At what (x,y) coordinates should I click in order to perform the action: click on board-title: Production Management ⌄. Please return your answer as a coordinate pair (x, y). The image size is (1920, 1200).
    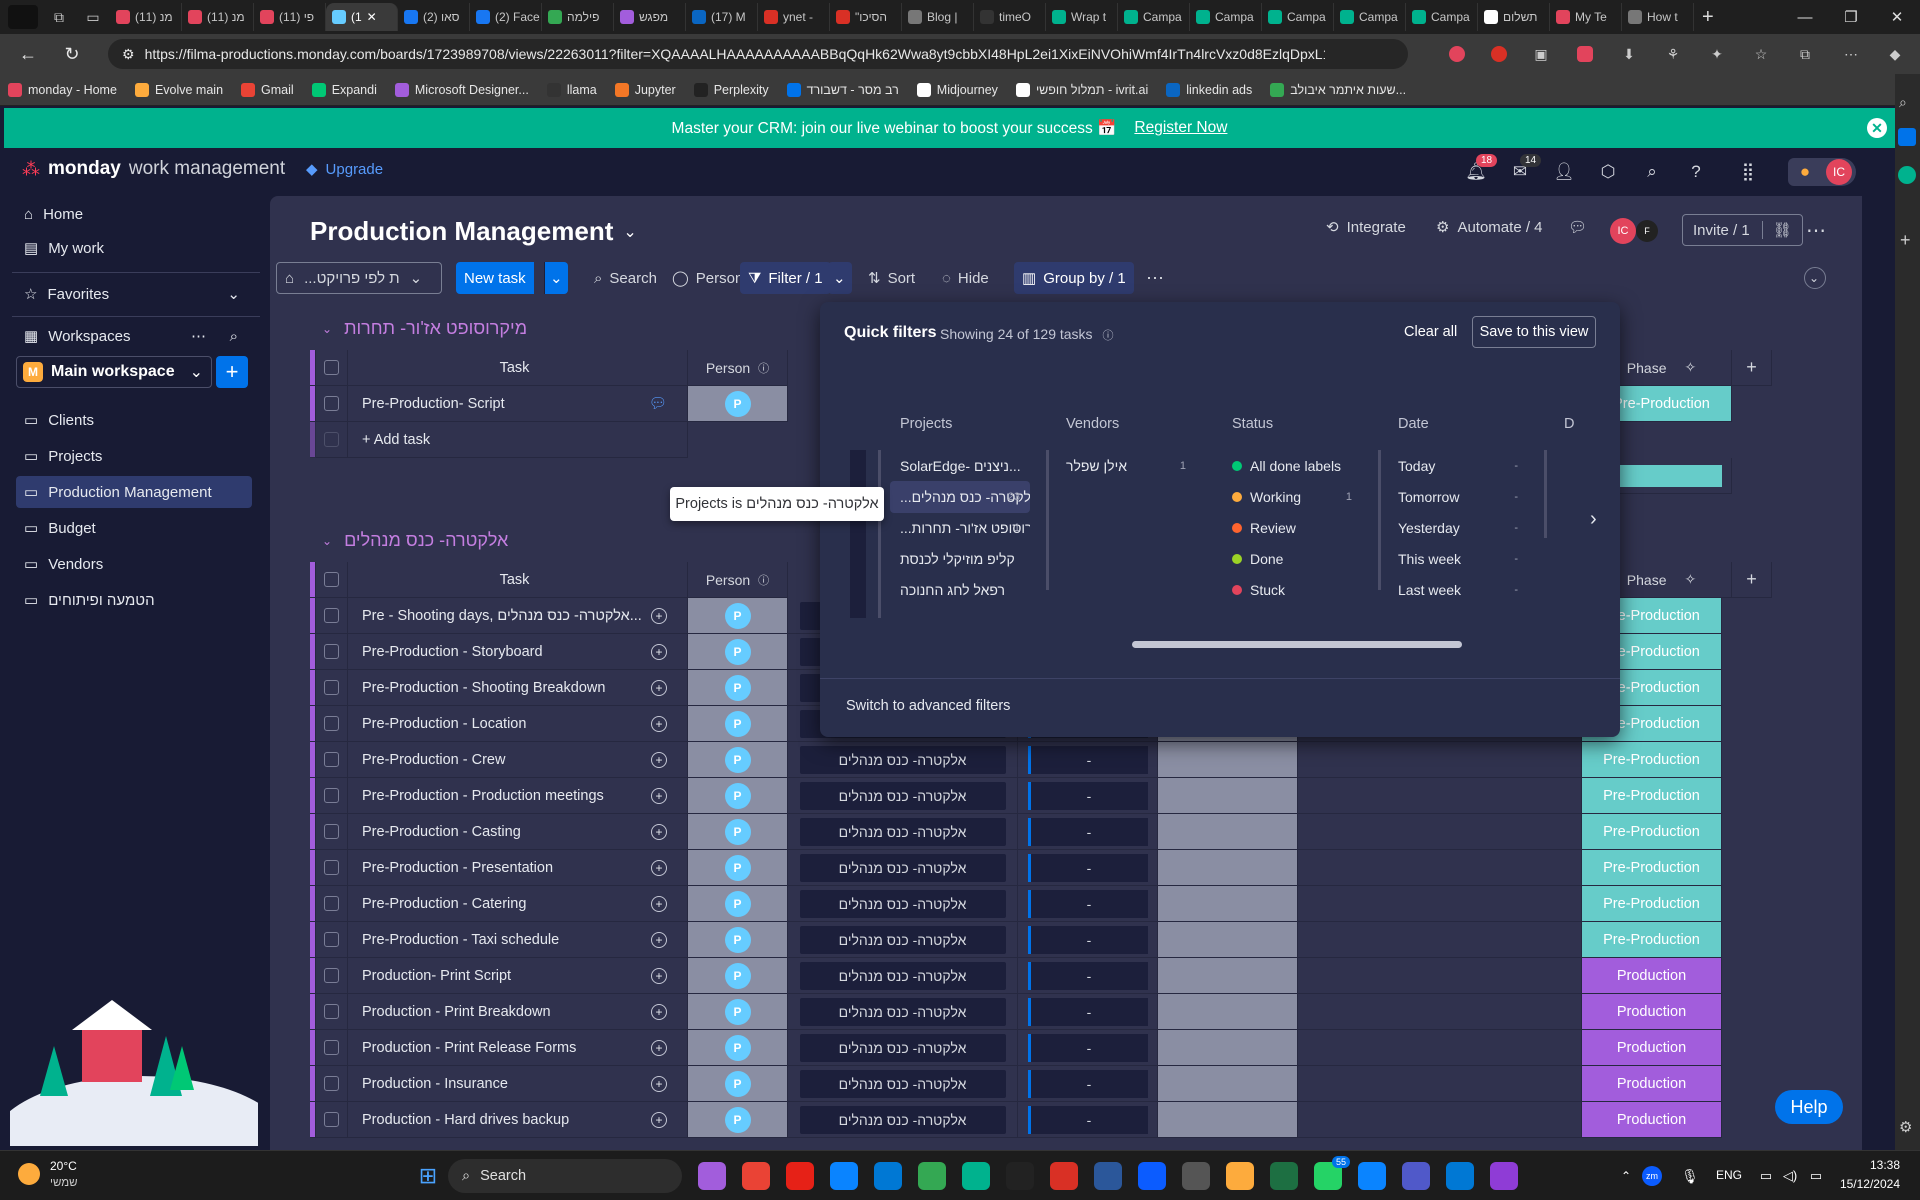
    Looking at the image, I should click on (473, 231).